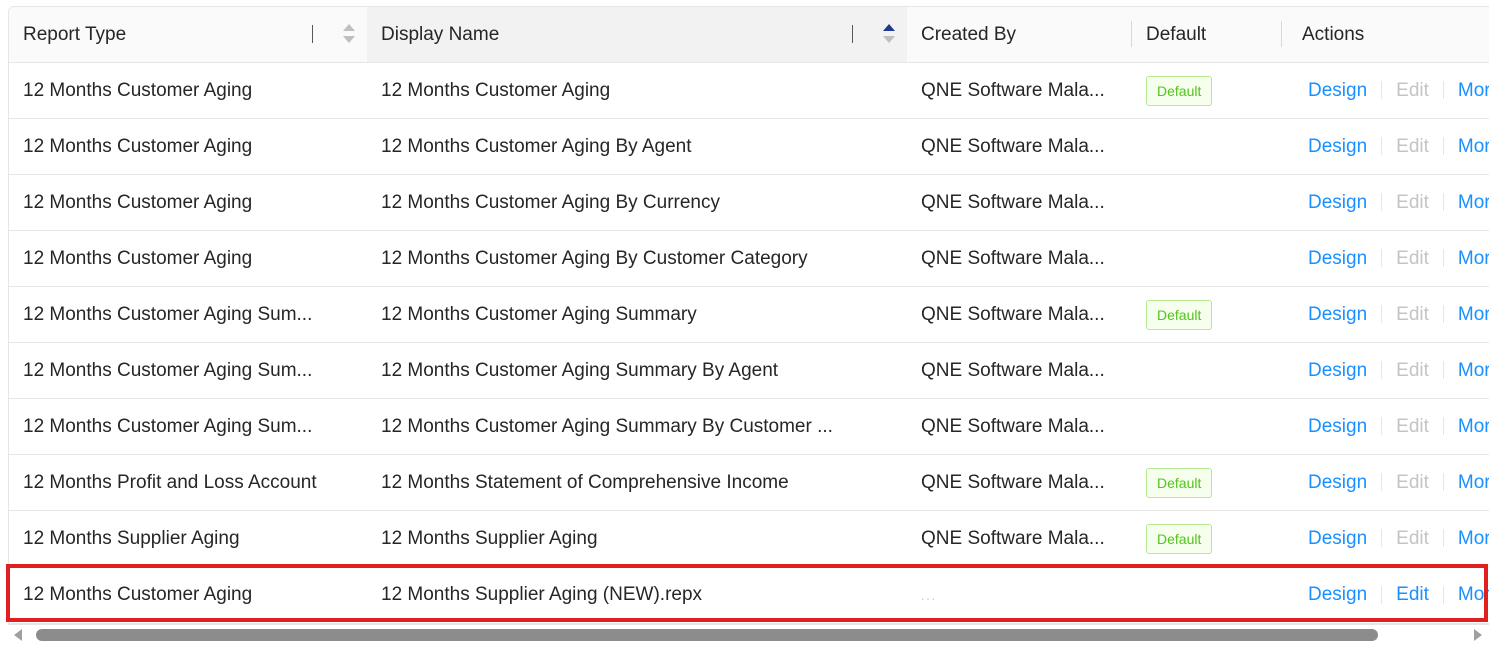 The image size is (1504, 661). Describe the element at coordinates (637, 314) in the screenshot. I see `cell-display-name: 12 Months Customer Aging Summary` at that location.